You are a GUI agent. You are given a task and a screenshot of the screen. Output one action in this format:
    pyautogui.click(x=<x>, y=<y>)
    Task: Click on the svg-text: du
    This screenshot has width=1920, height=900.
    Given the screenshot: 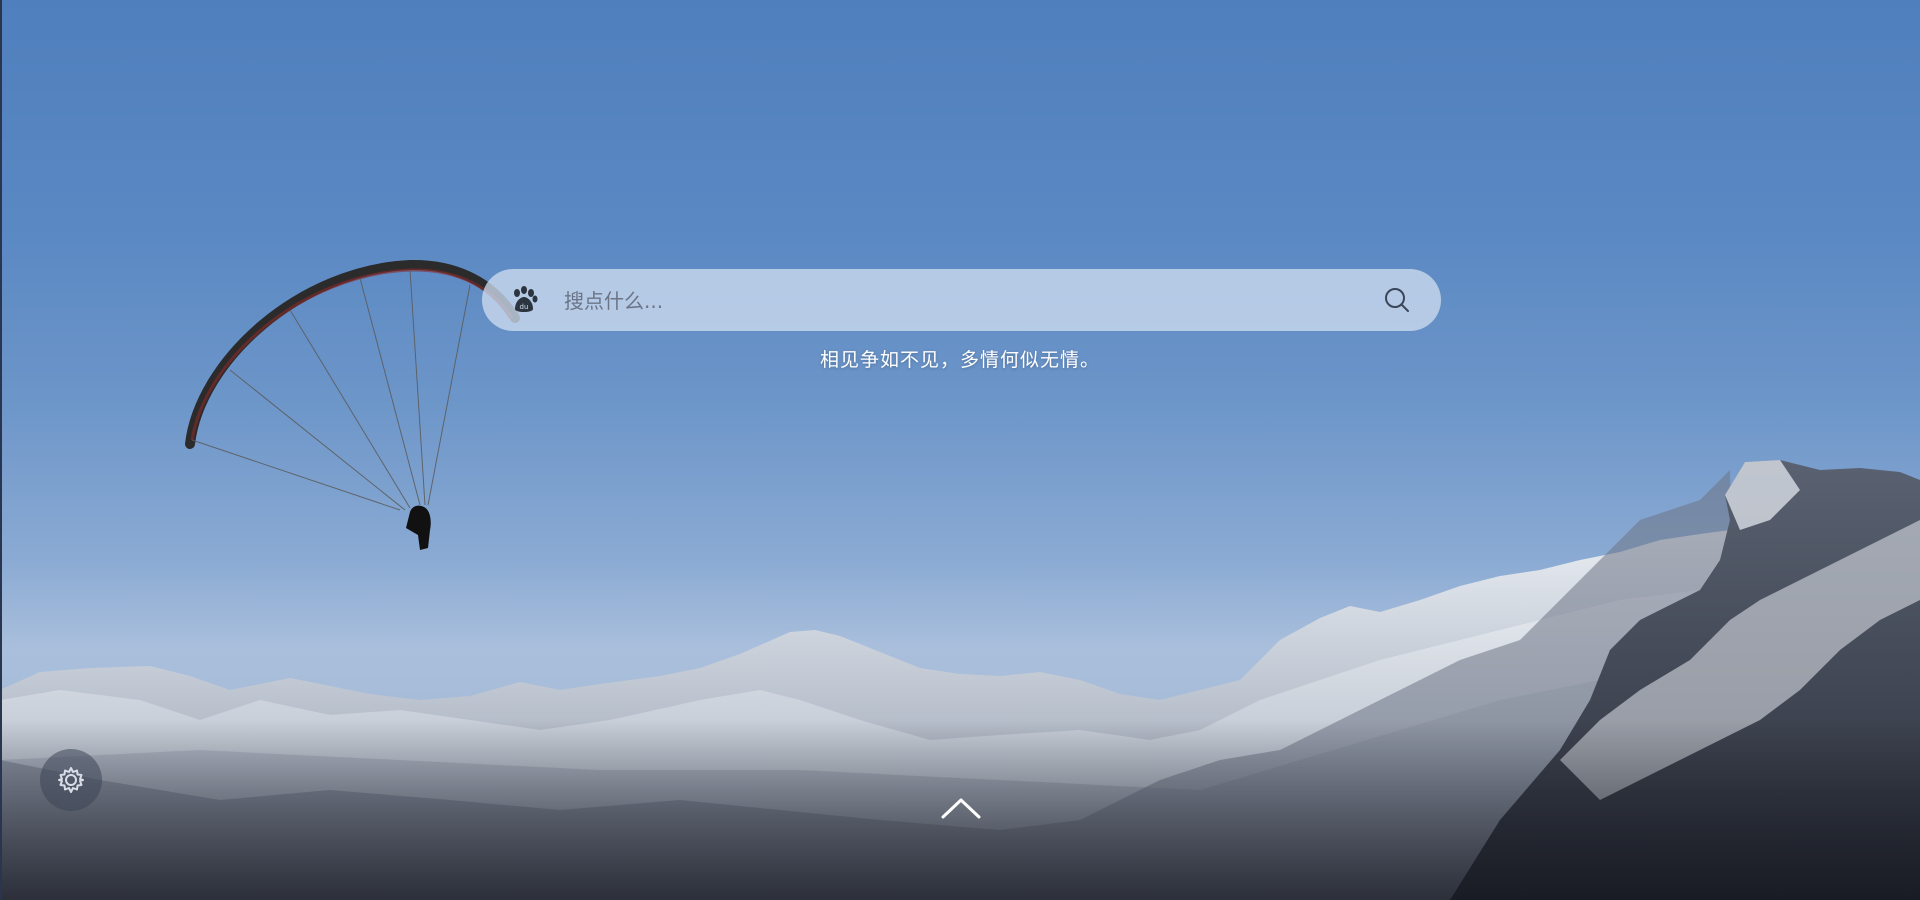 What is the action you would take?
    pyautogui.click(x=524, y=307)
    